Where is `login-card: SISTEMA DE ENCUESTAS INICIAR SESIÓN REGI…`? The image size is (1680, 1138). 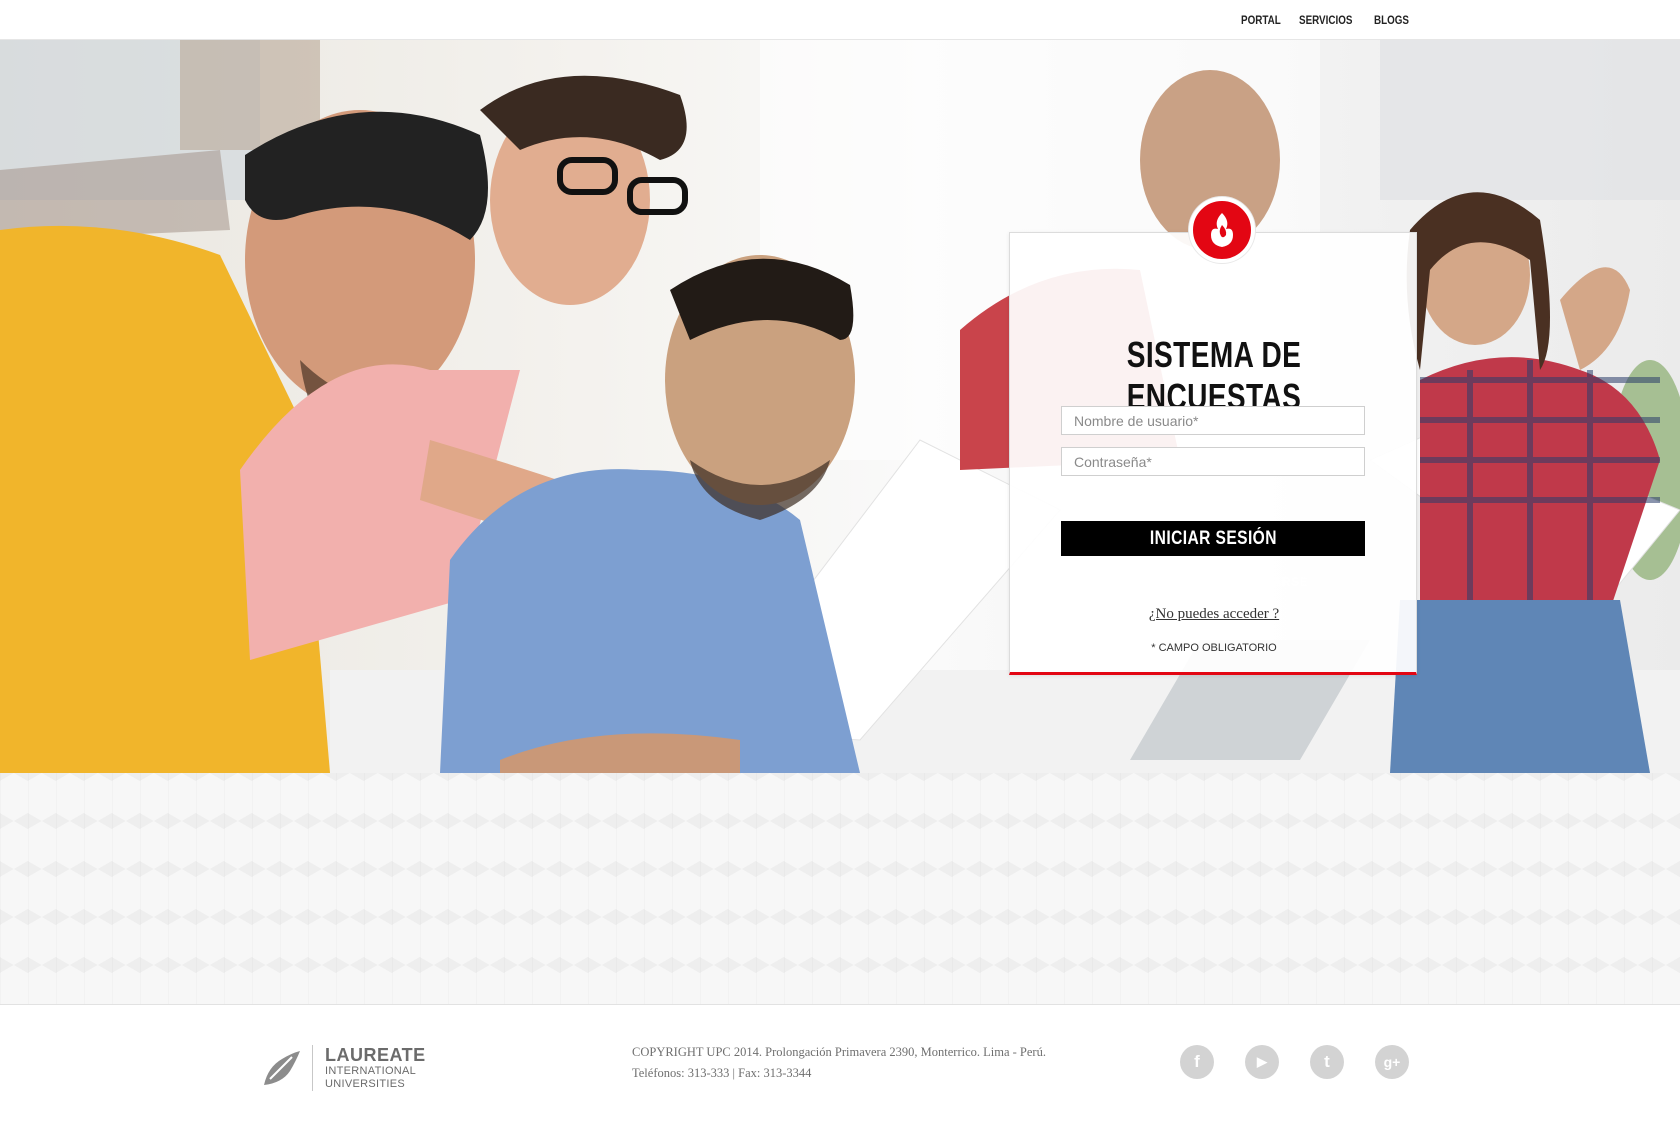
login-card: SISTEMA DE ENCUESTAS INICIAR SESIÓN REGI… is located at coordinates (1213, 453).